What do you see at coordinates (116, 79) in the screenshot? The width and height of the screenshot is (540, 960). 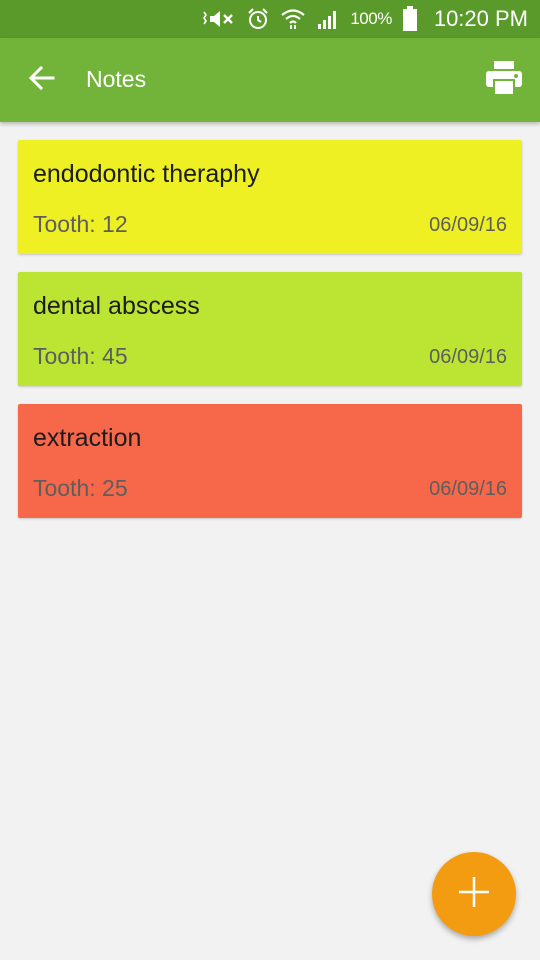 I see `page-title: Notes` at bounding box center [116, 79].